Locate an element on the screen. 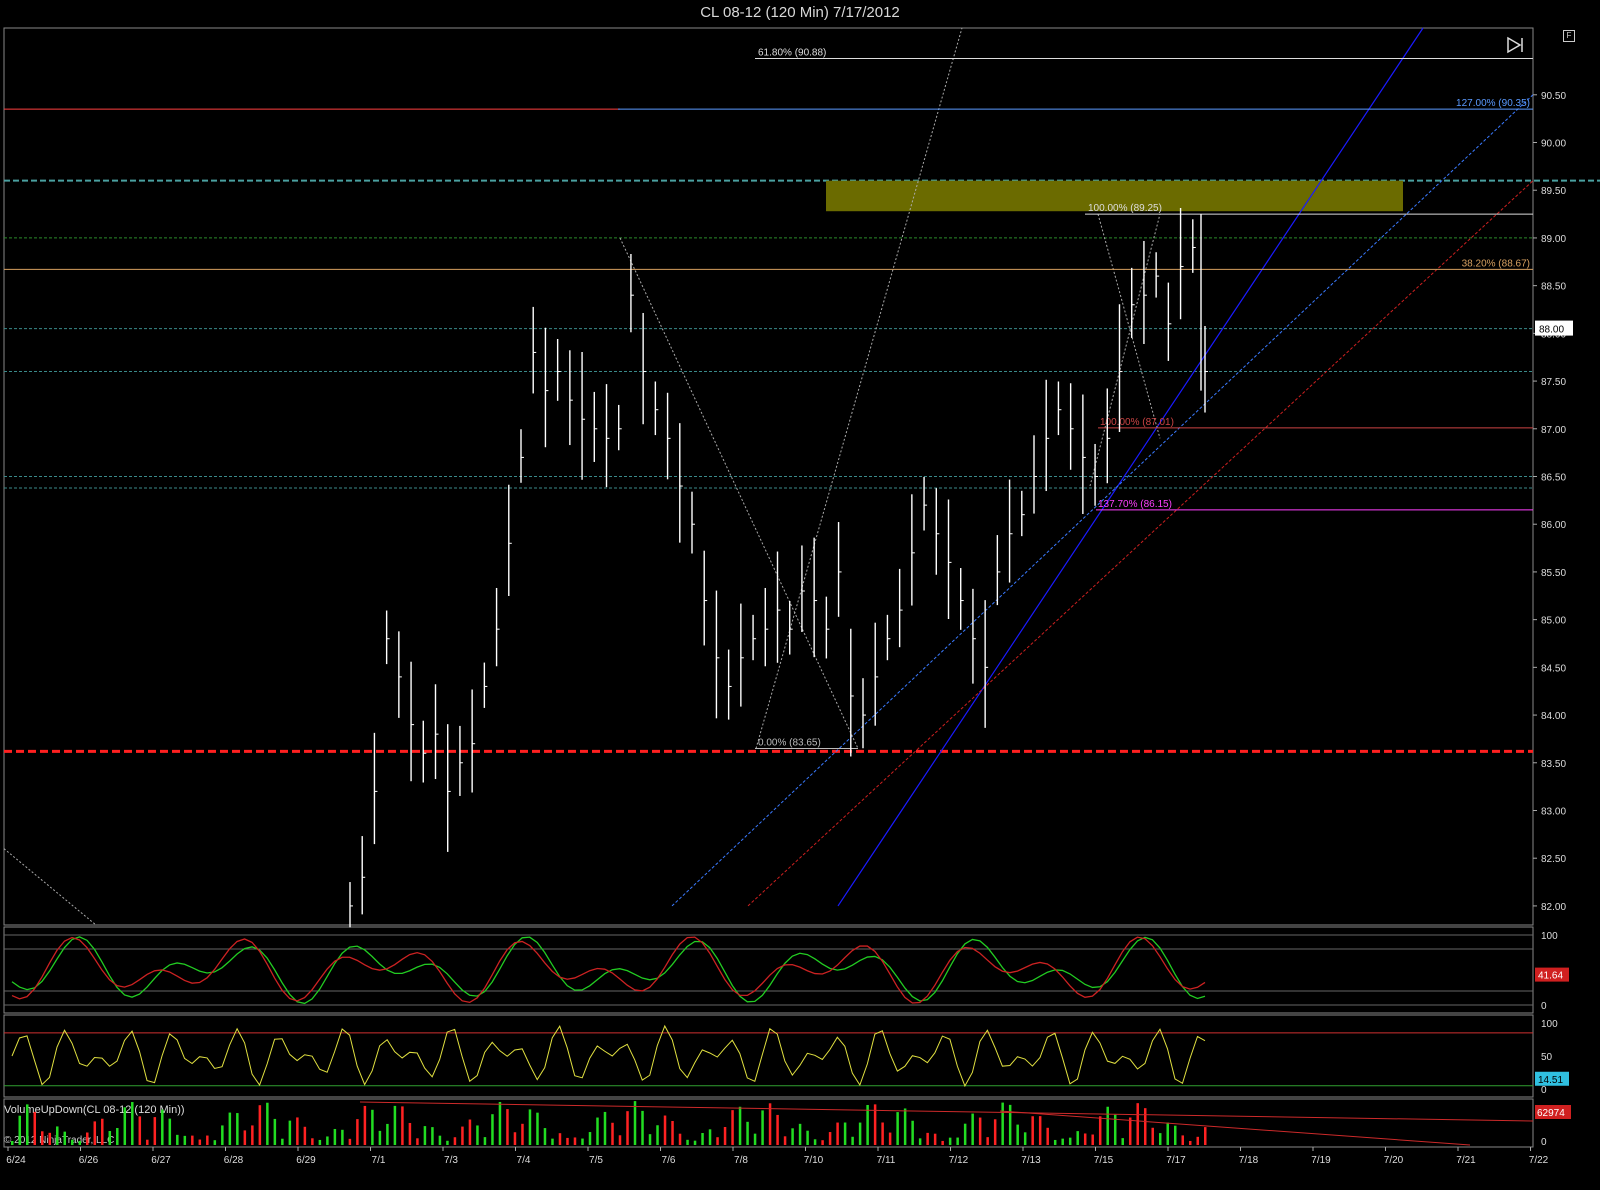 This screenshot has height=1190, width=1600. x-tick-label: 7/20 is located at coordinates (1394, 1160).